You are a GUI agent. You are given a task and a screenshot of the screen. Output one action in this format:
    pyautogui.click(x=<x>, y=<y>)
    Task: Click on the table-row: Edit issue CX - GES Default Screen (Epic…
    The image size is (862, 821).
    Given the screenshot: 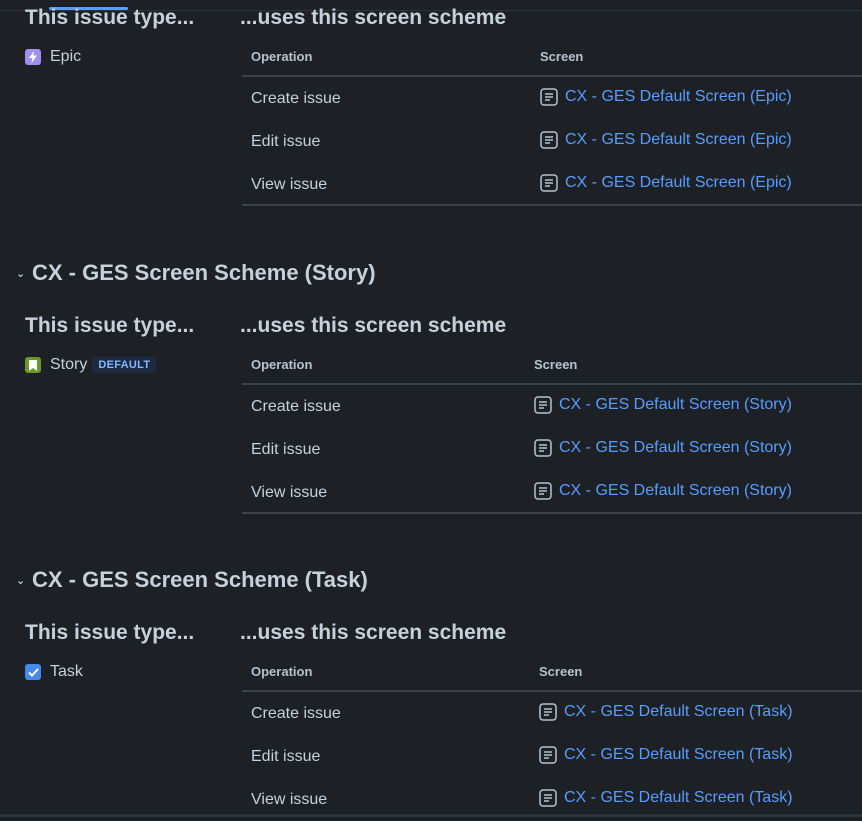 What is the action you would take?
    pyautogui.click(x=552, y=141)
    